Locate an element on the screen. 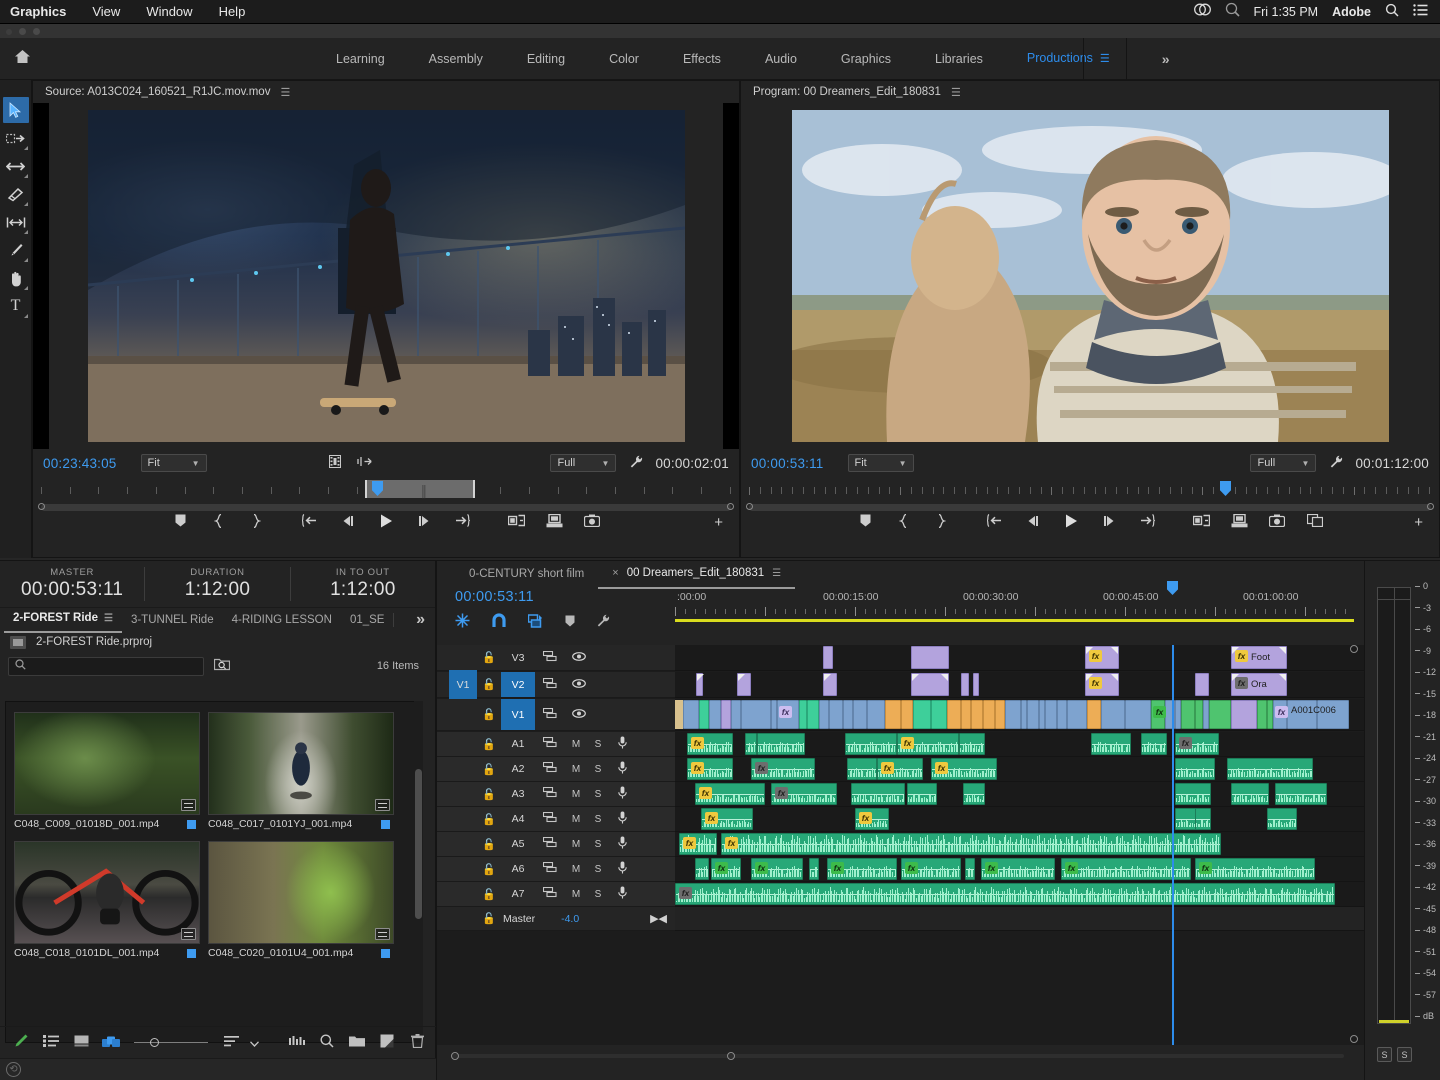 This screenshot has height=1080, width=1440. timeline-clip: fx is located at coordinates (1102, 684).